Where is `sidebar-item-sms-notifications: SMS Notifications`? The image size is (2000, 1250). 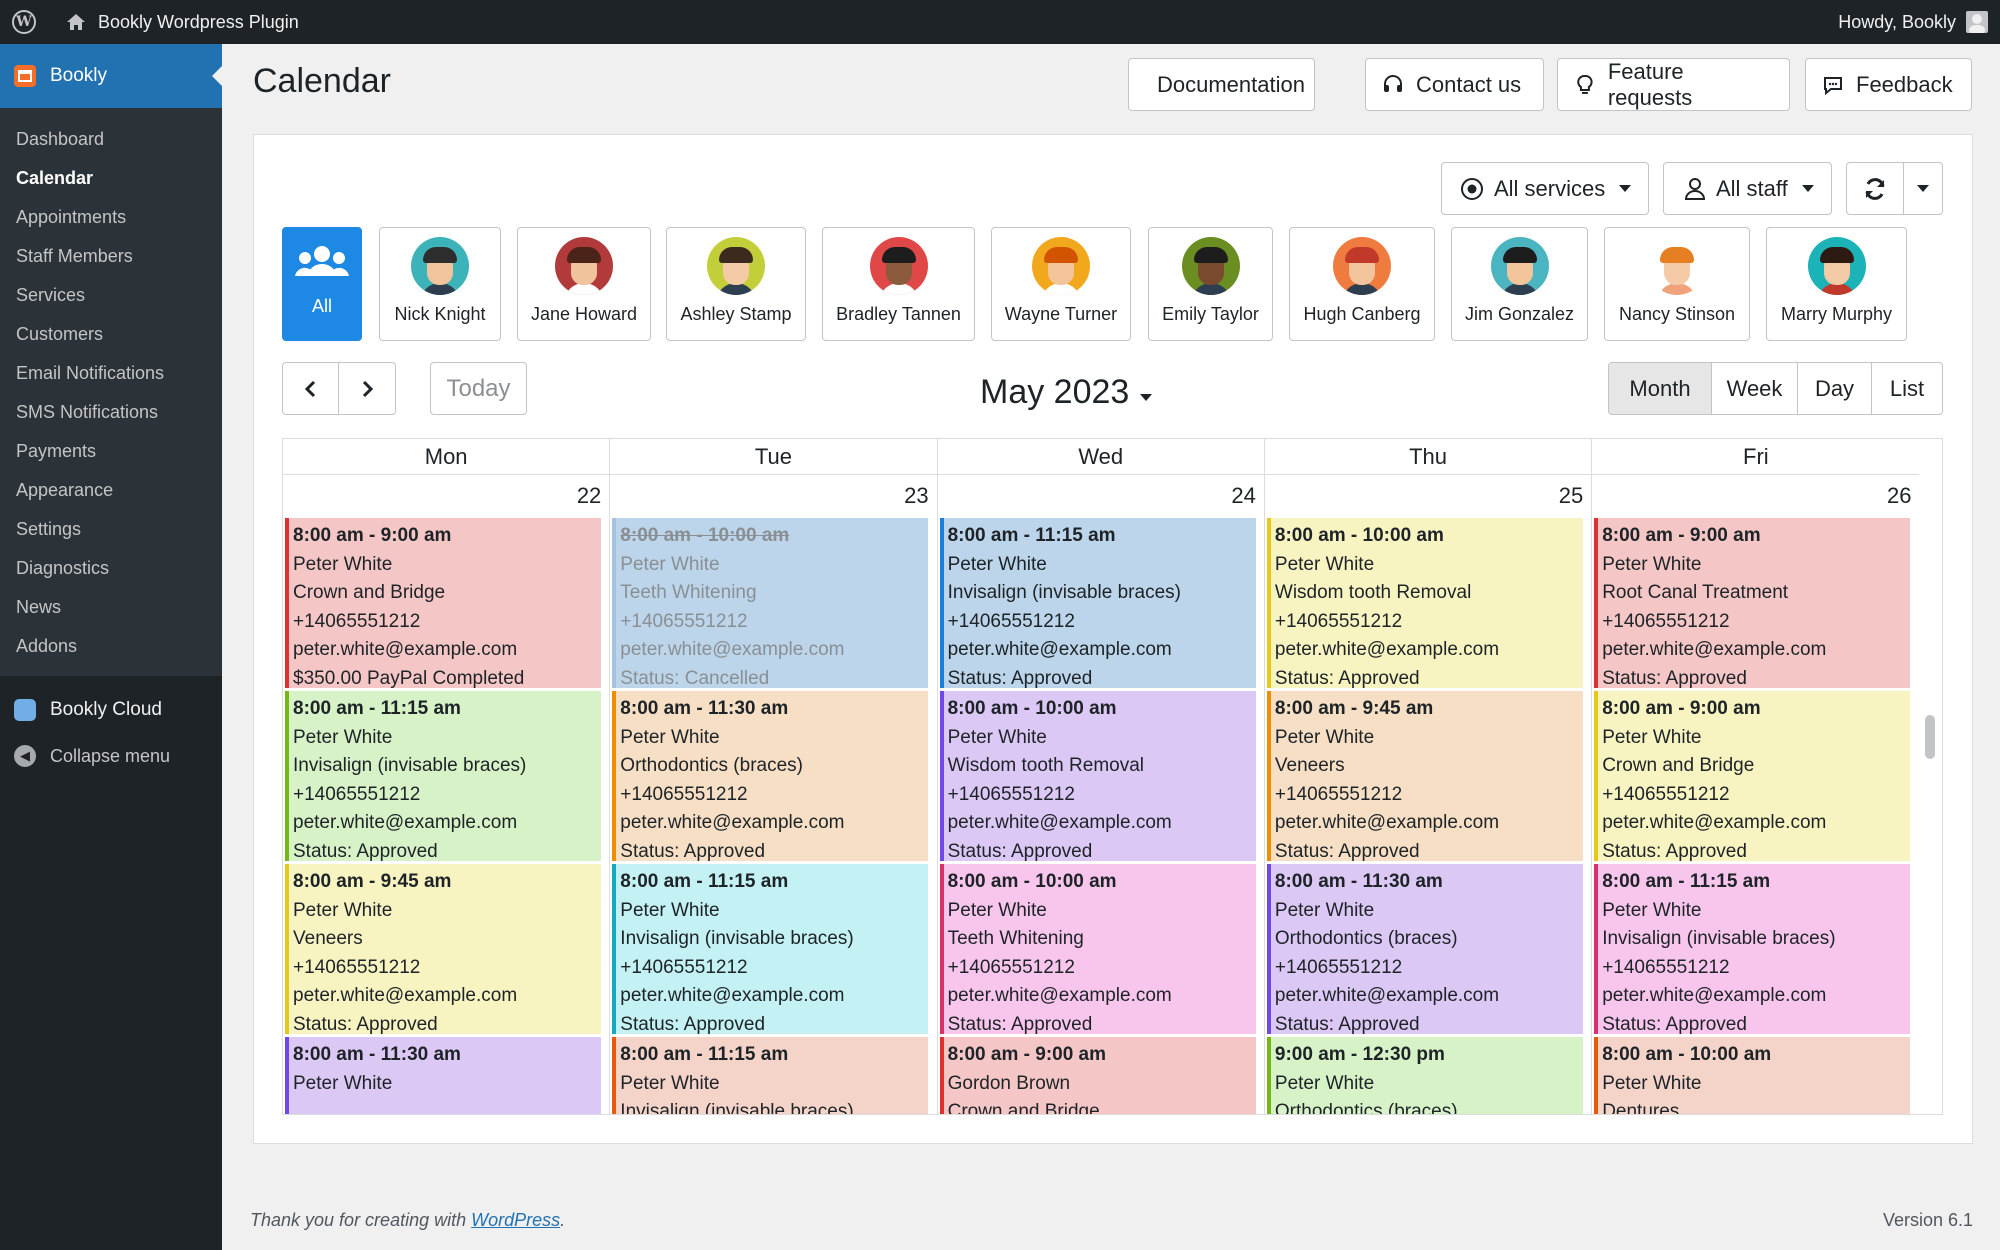
sidebar-item-sms-notifications: SMS Notifications is located at coordinates (111, 412).